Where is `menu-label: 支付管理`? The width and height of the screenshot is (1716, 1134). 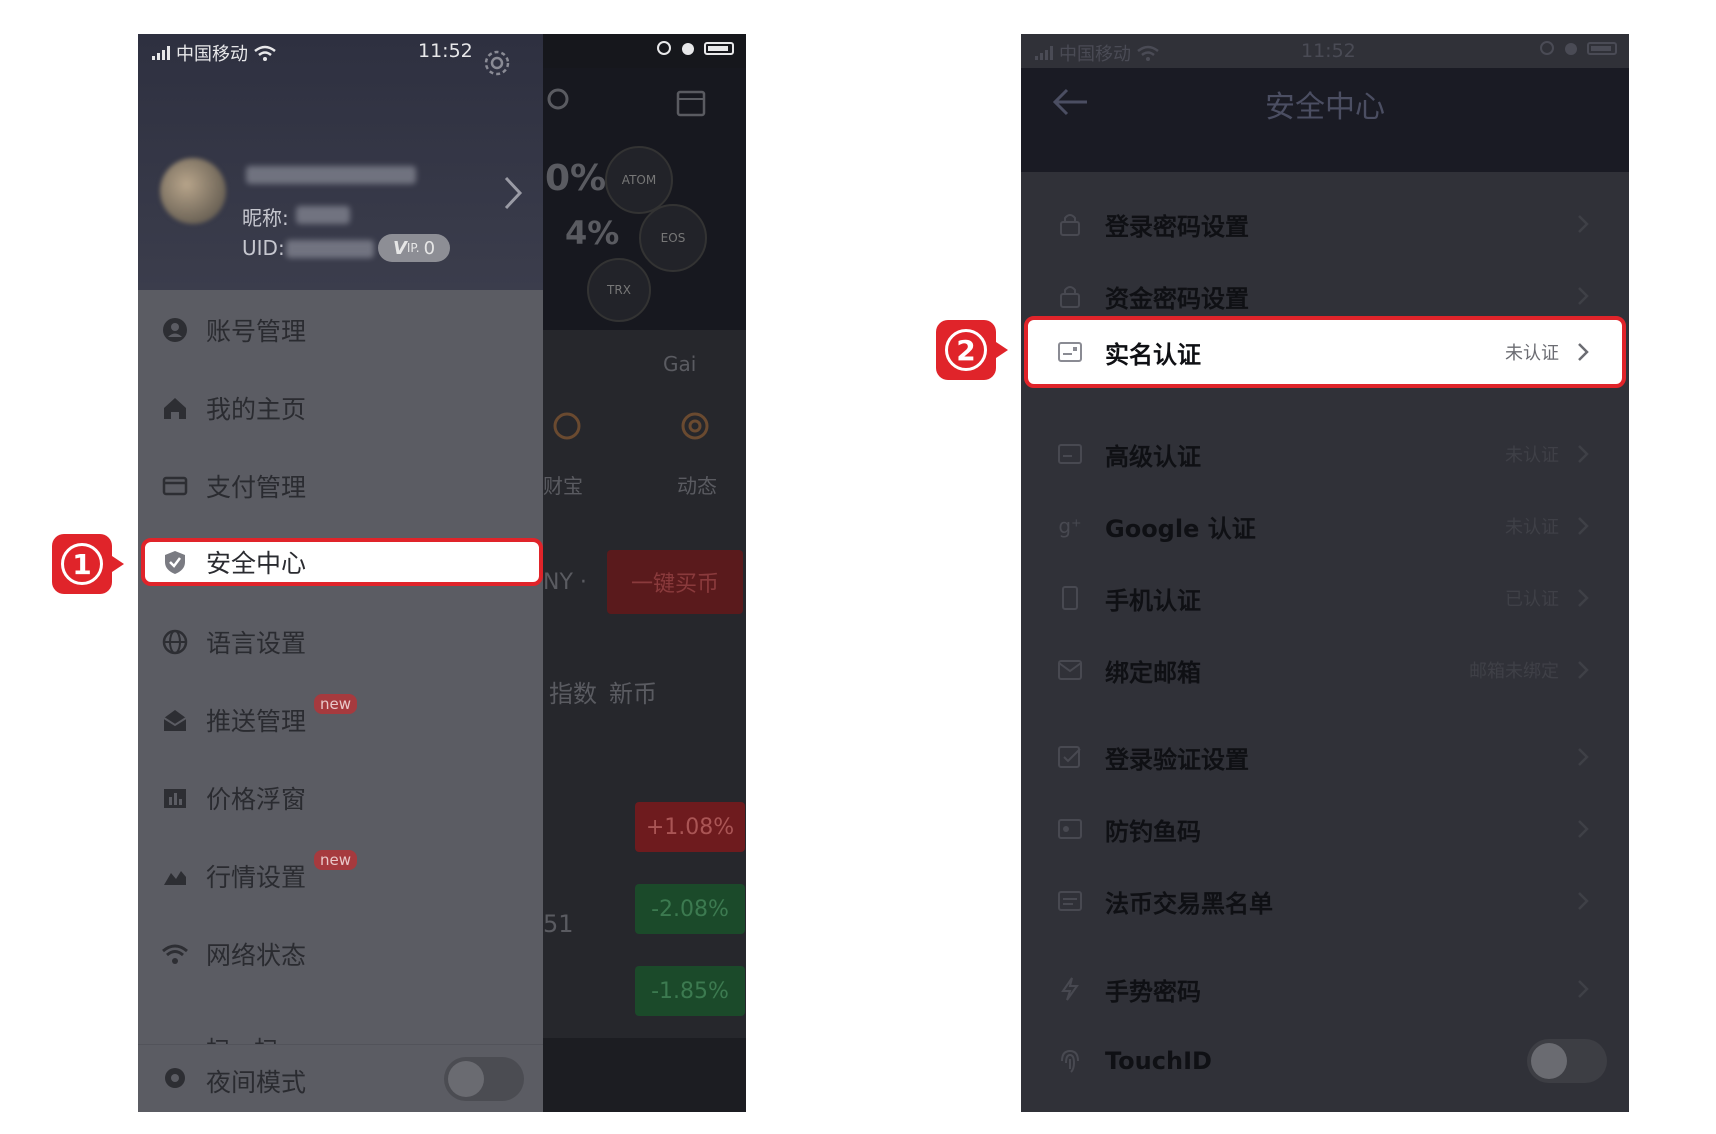
menu-label: 支付管理 is located at coordinates (256, 487).